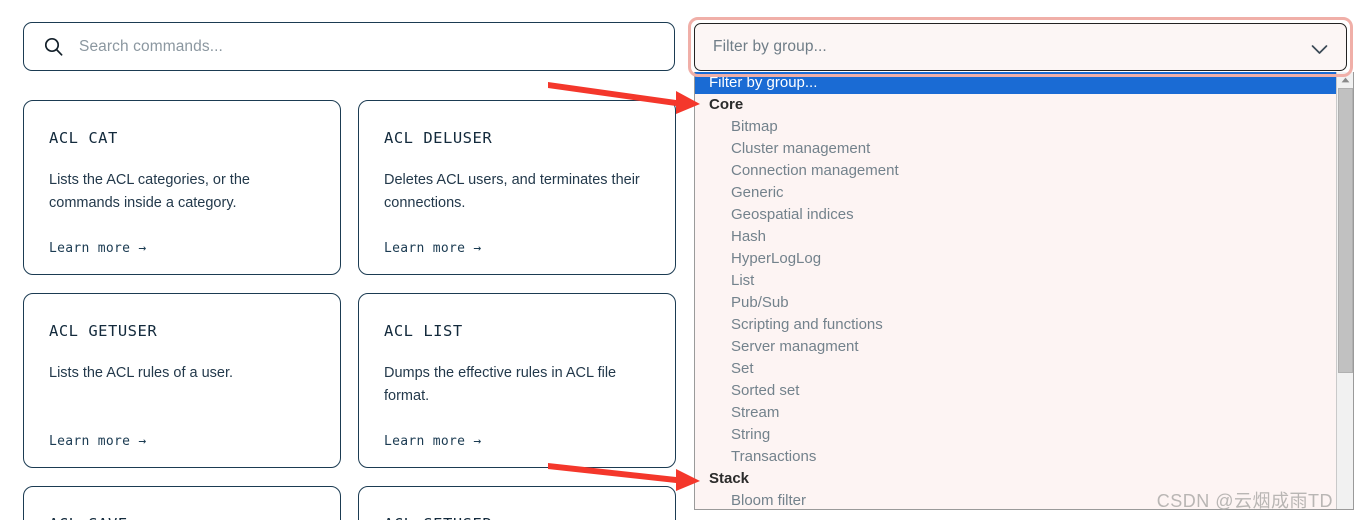 This screenshot has height=520, width=1355. I want to click on command-title: ACL SETUSER, so click(517, 517).